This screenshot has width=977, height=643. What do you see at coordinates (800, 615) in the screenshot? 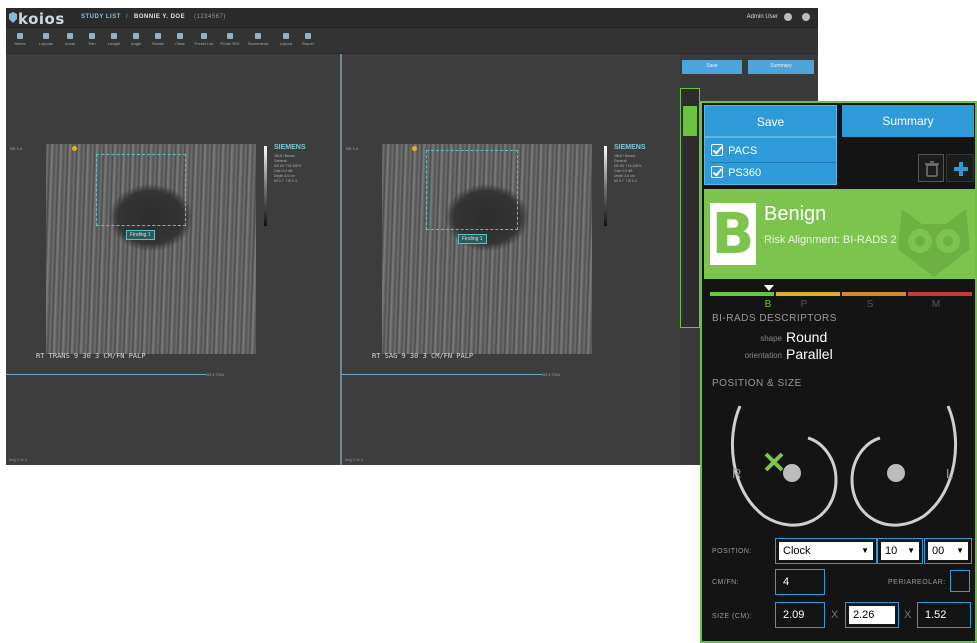
I see `size-input-1: 2.09` at bounding box center [800, 615].